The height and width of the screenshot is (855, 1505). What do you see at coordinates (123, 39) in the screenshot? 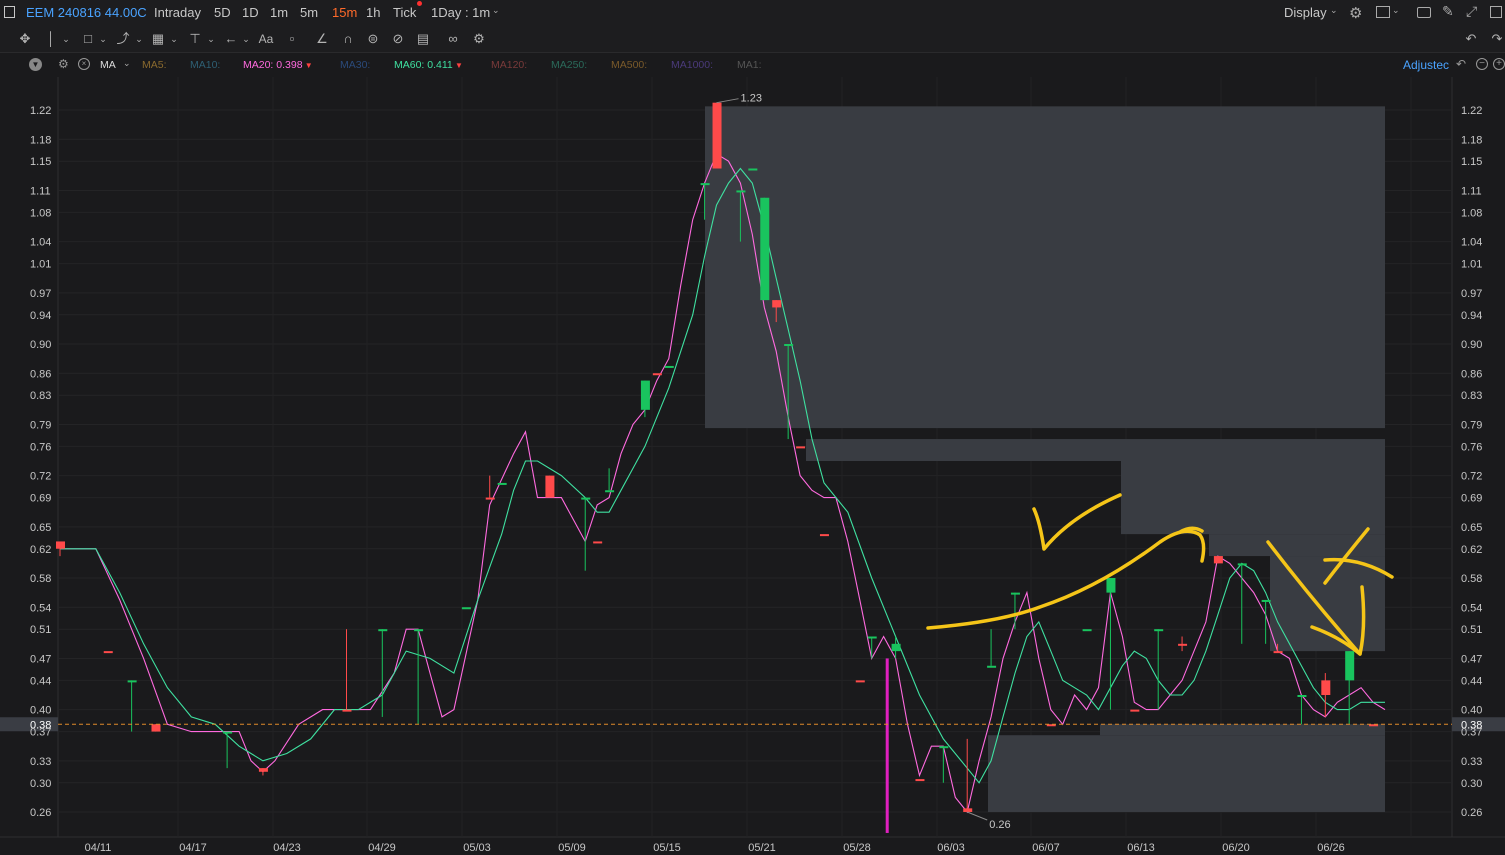
I see `trend-line-icon: ⤴` at bounding box center [123, 39].